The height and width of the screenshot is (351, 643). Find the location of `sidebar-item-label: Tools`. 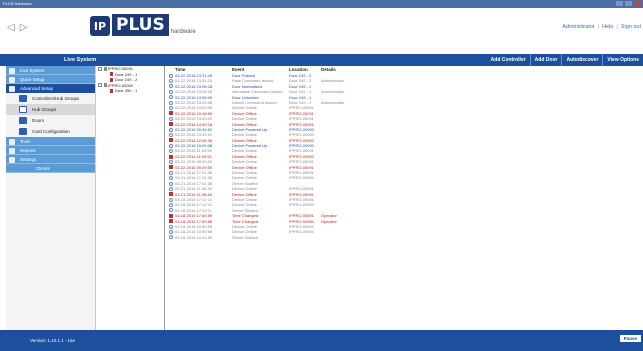

sidebar-item-label: Tools is located at coordinates (25, 141).